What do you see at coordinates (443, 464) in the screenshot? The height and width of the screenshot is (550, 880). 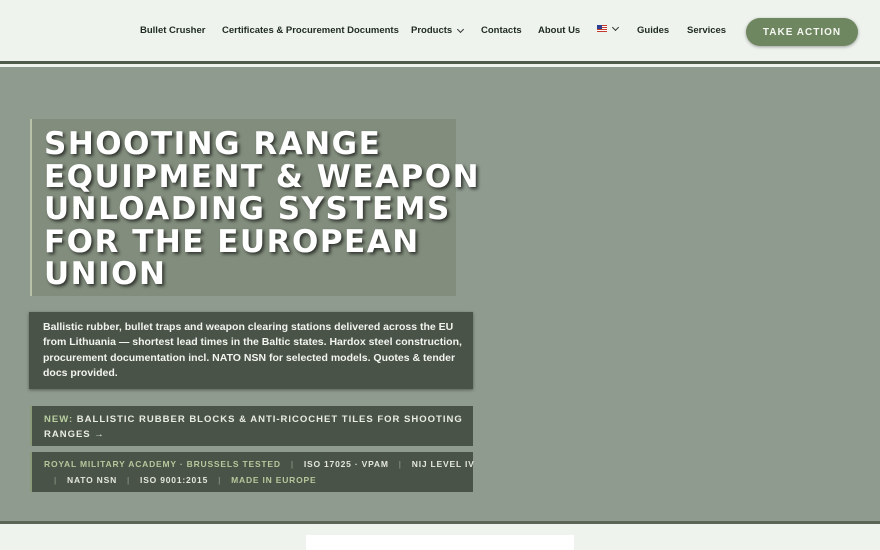 I see `cert-nij-level: NIJ LEVEL IV` at bounding box center [443, 464].